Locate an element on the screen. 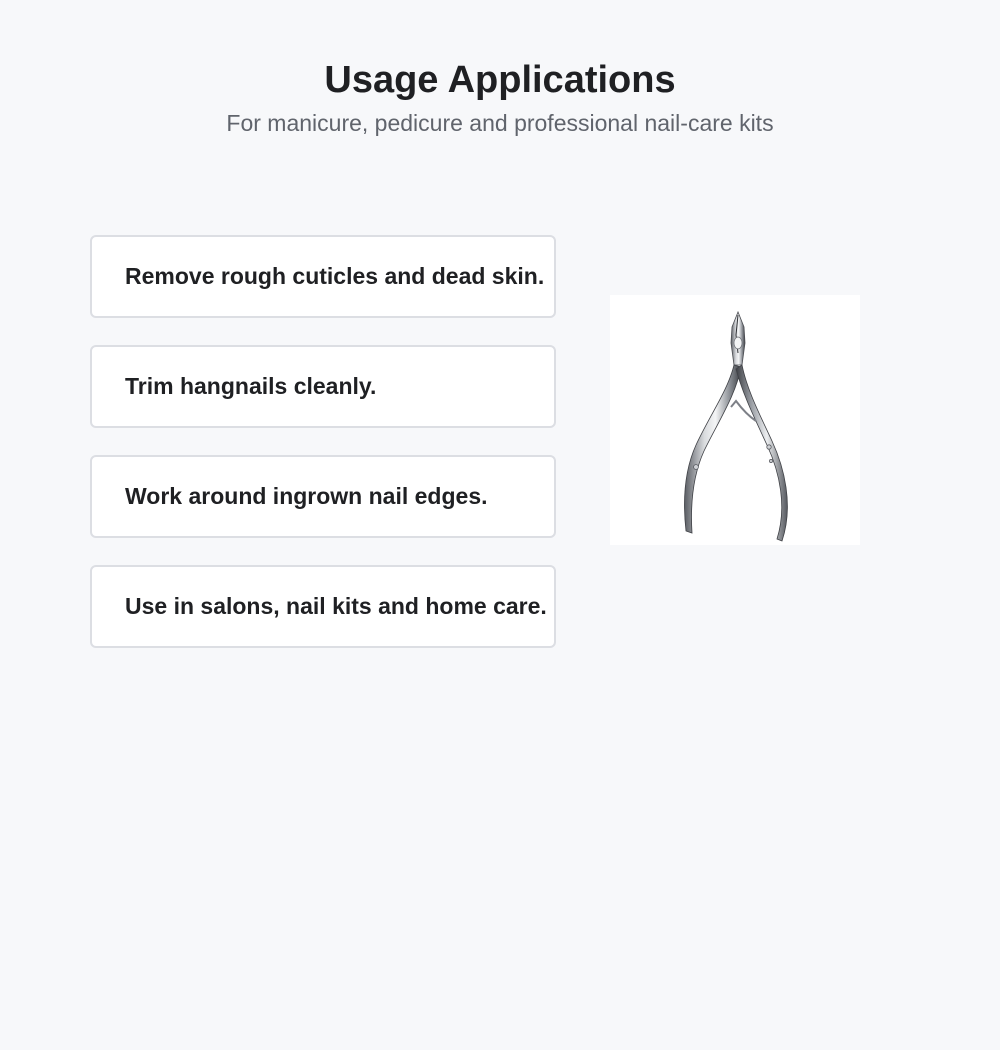 The height and width of the screenshot is (1050, 1000). application-text: Work around ingrown nail edges. is located at coordinates (306, 496).